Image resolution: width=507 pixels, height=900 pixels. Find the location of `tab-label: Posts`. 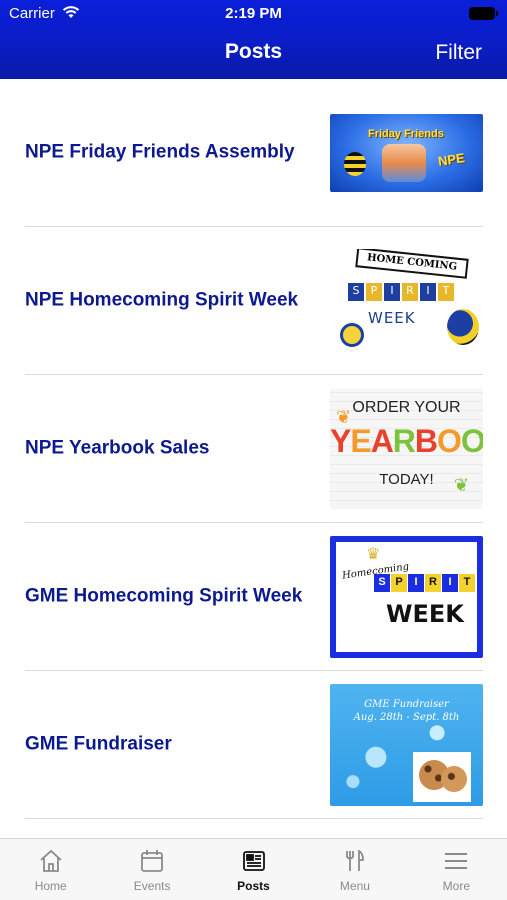

tab-label: Posts is located at coordinates (253, 886).